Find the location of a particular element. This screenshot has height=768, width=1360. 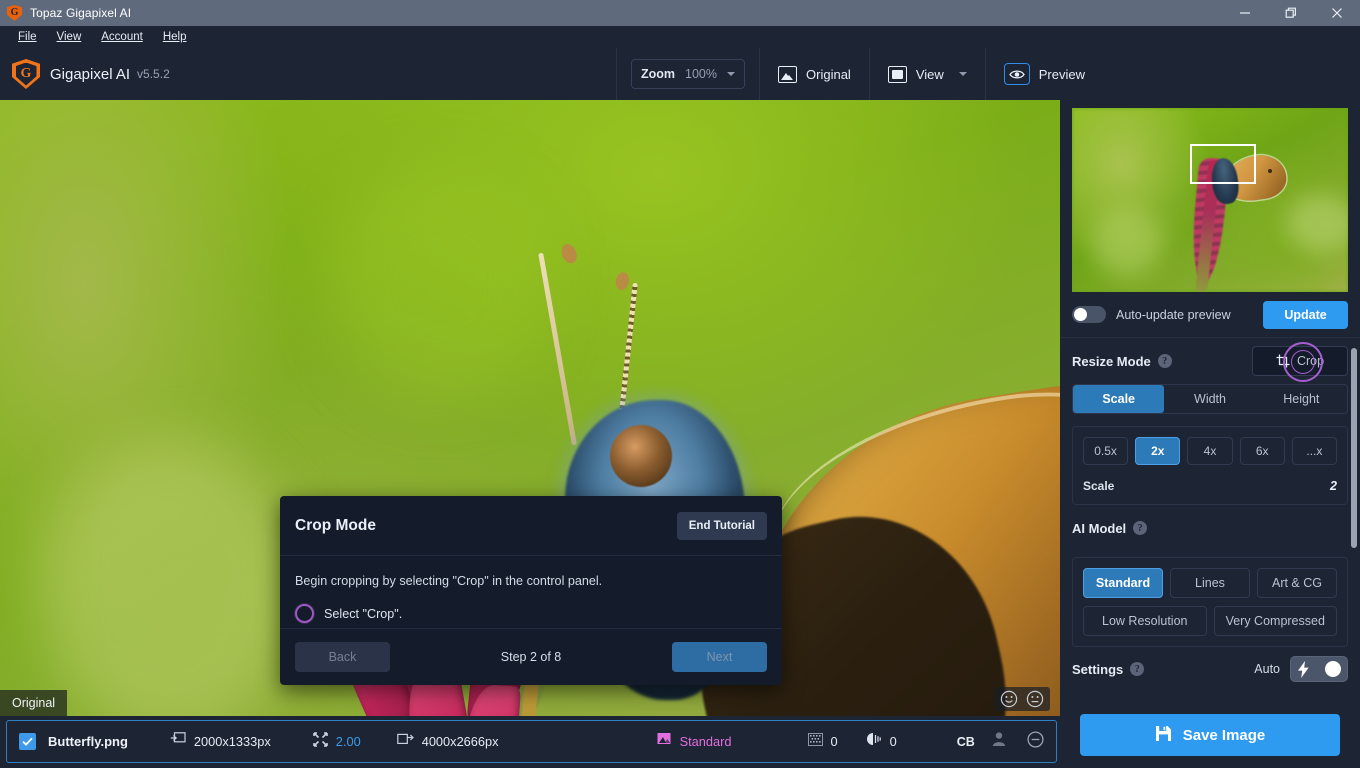

auto-update-row: Auto-update preview Update is located at coordinates (1210, 315).